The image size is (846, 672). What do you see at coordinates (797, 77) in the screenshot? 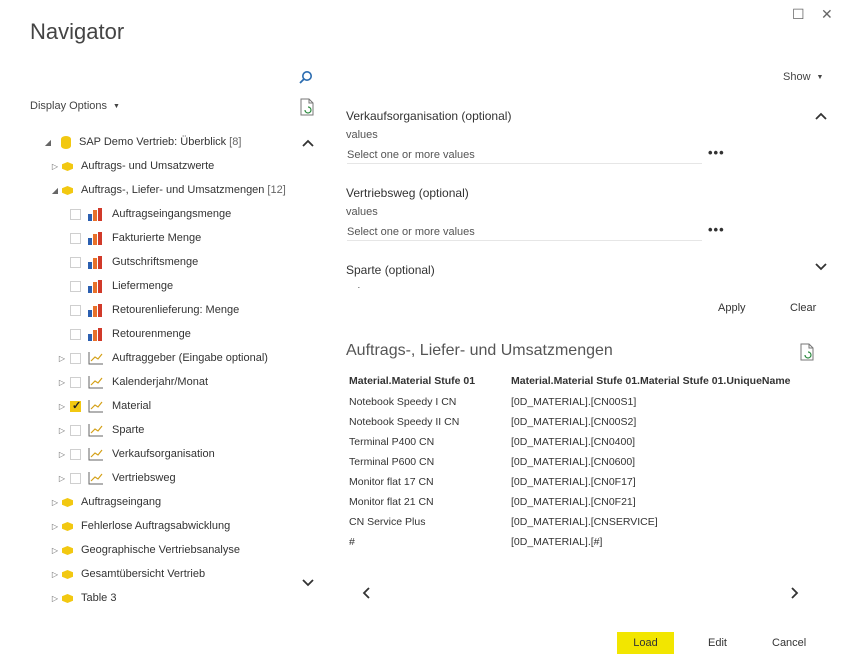
I see `show-label: Show` at bounding box center [797, 77].